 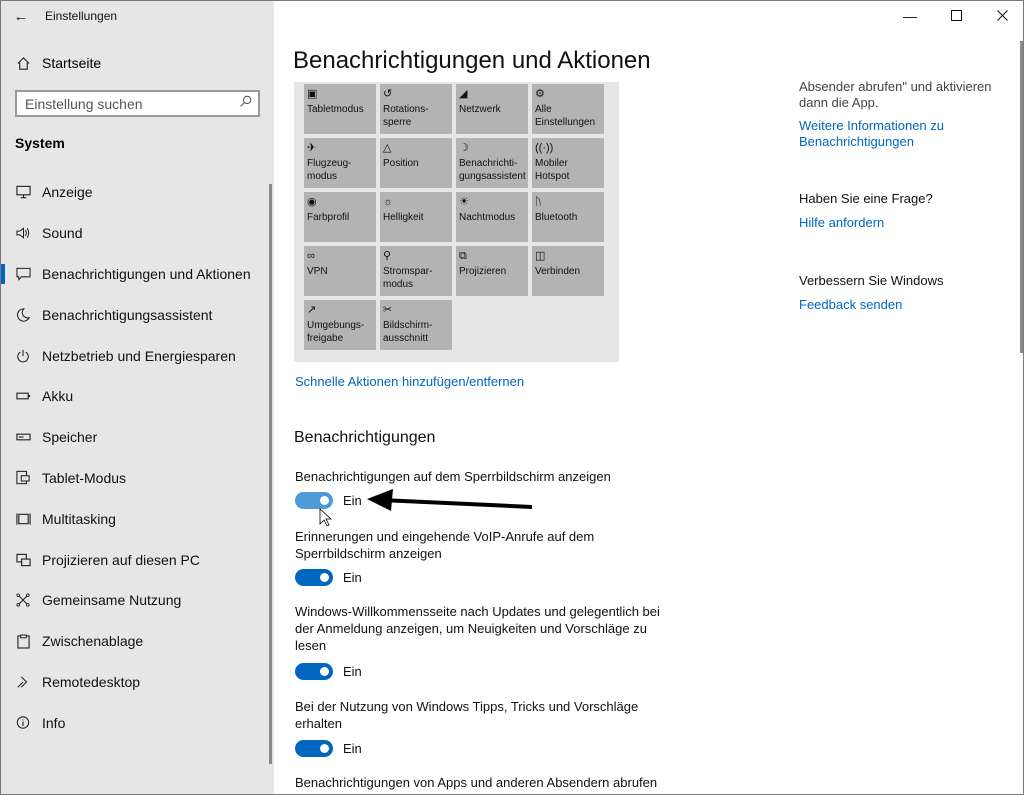 I want to click on quick-action-tile: ✈ Flugzeug- modus, so click(x=340, y=163).